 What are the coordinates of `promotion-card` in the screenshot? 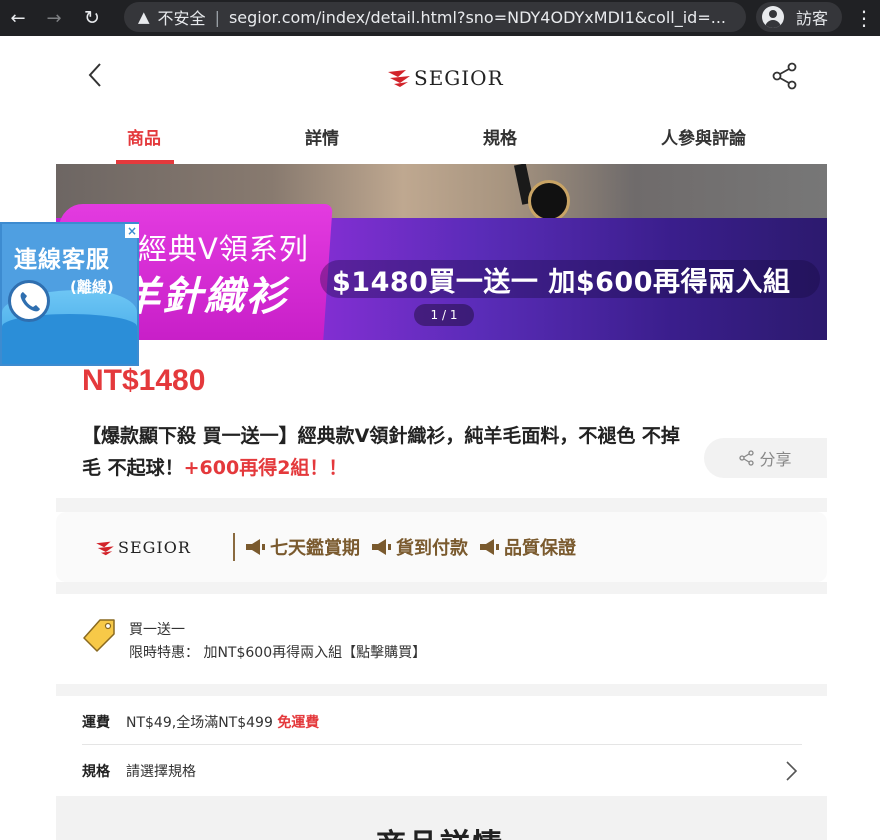 It's located at (441, 639).